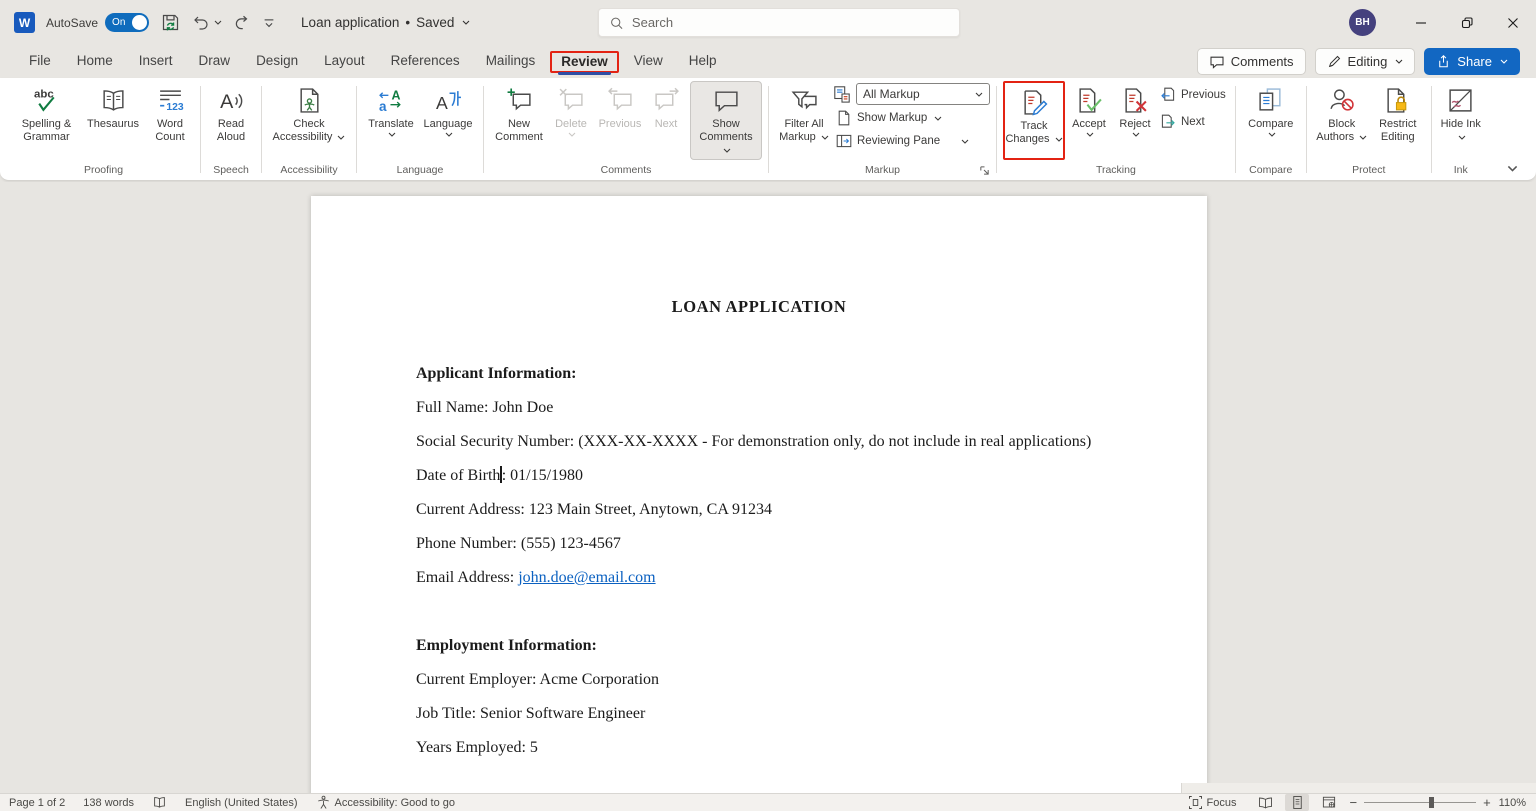  What do you see at coordinates (511, 62) in the screenshot?
I see `tab-mailings: Mailings` at bounding box center [511, 62].